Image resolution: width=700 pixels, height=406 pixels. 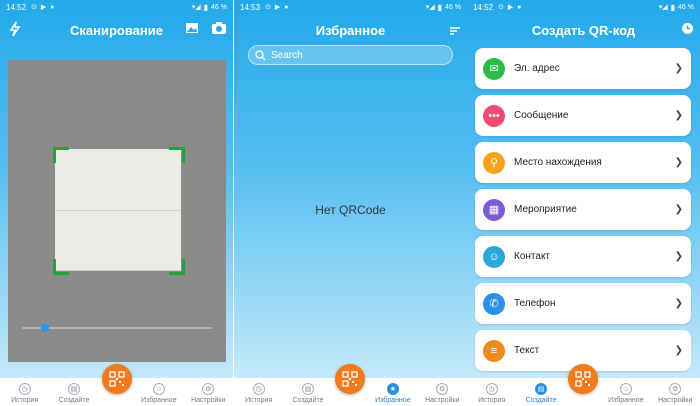 What do you see at coordinates (219, 30) in the screenshot?
I see `camera-switch-icon` at bounding box center [219, 30].